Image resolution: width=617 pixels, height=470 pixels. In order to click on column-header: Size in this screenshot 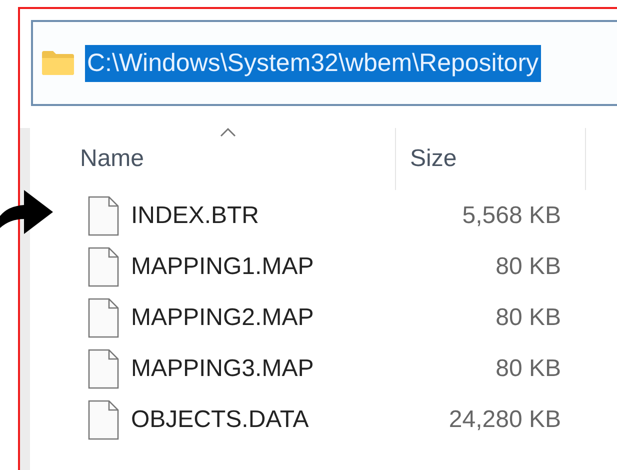, I will do `click(491, 159)`.